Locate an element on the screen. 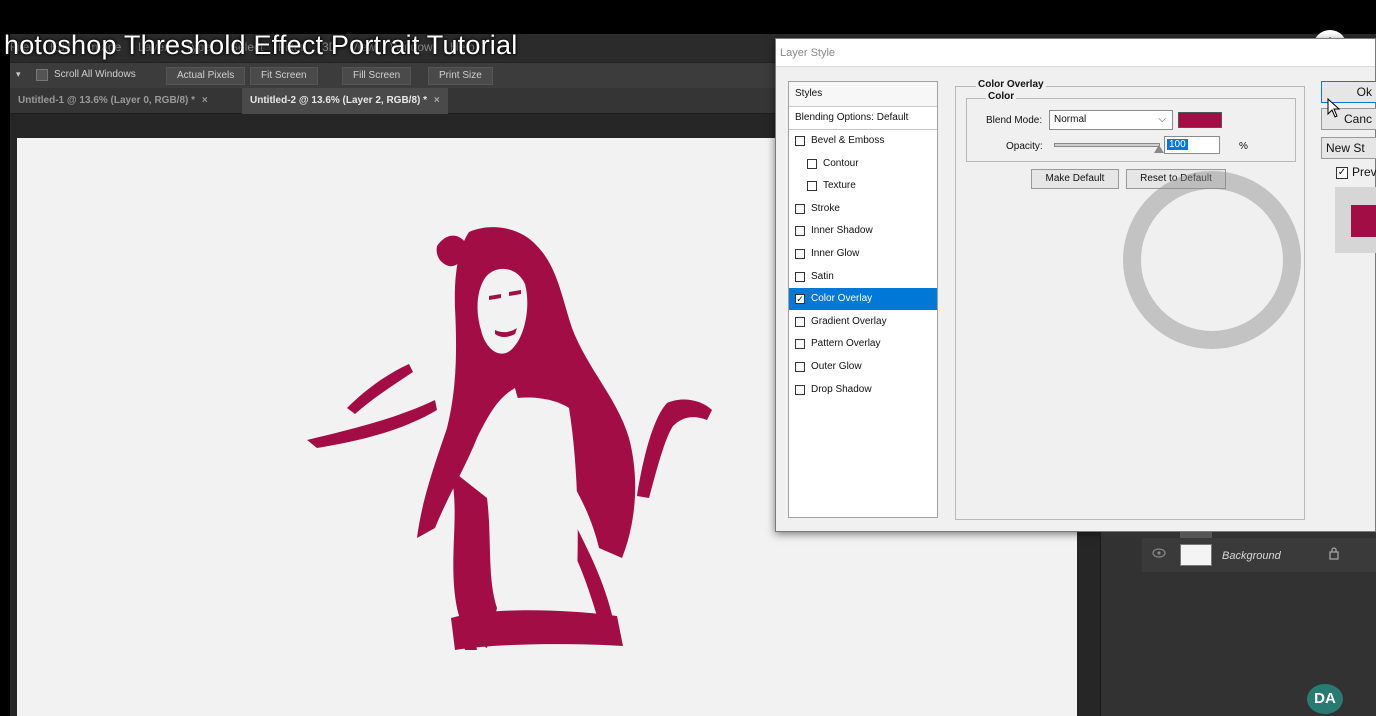  style-preview-swatch is located at coordinates (1363, 221).